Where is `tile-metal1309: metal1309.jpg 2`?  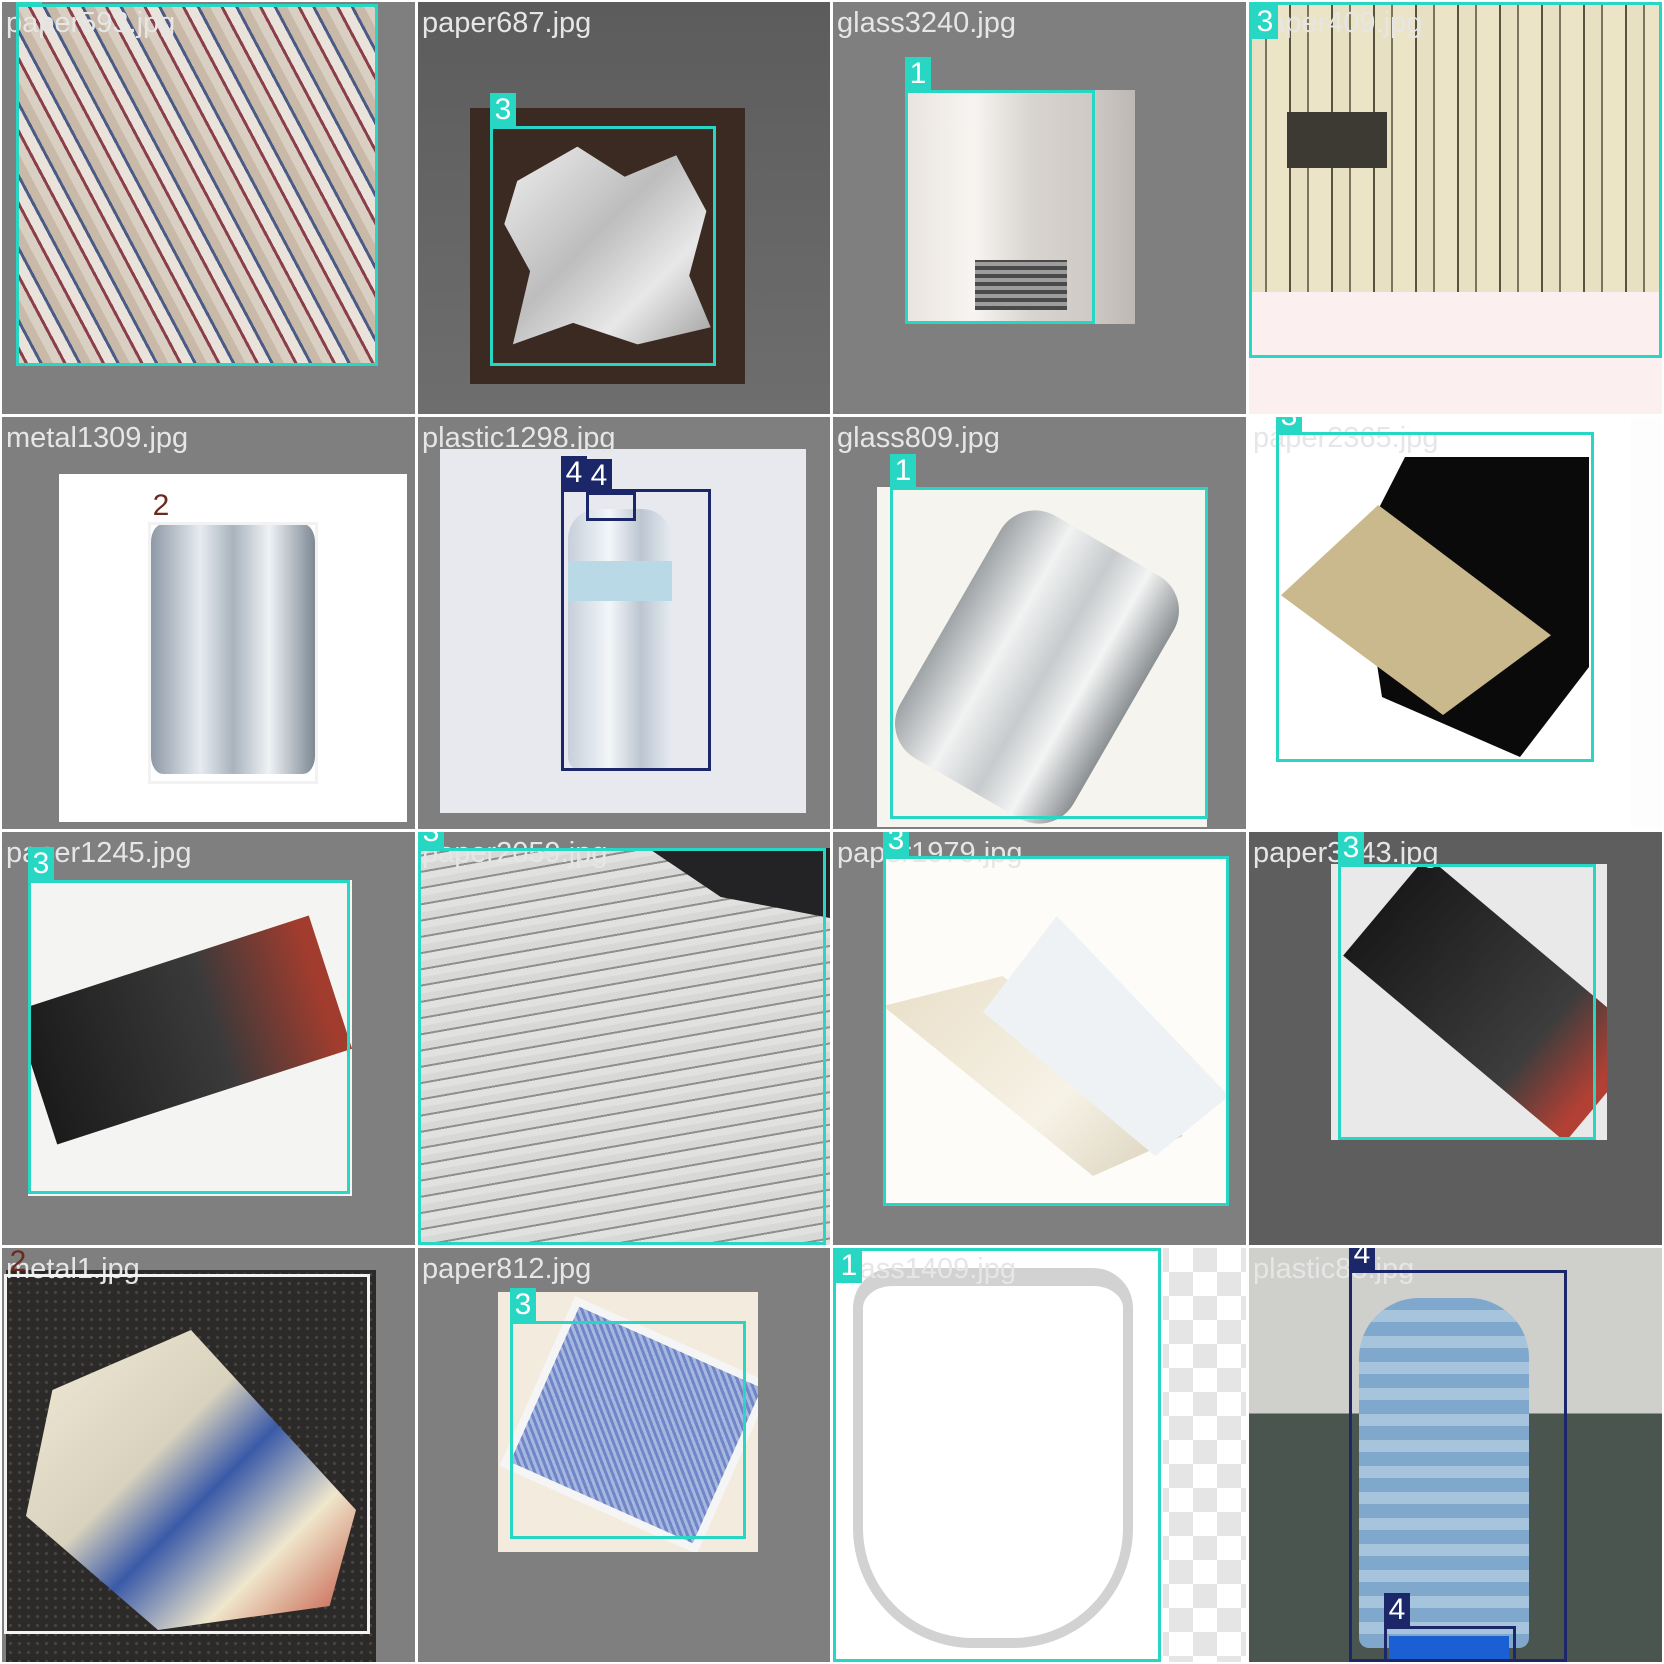 tile-metal1309: metal1309.jpg 2 is located at coordinates (208, 623).